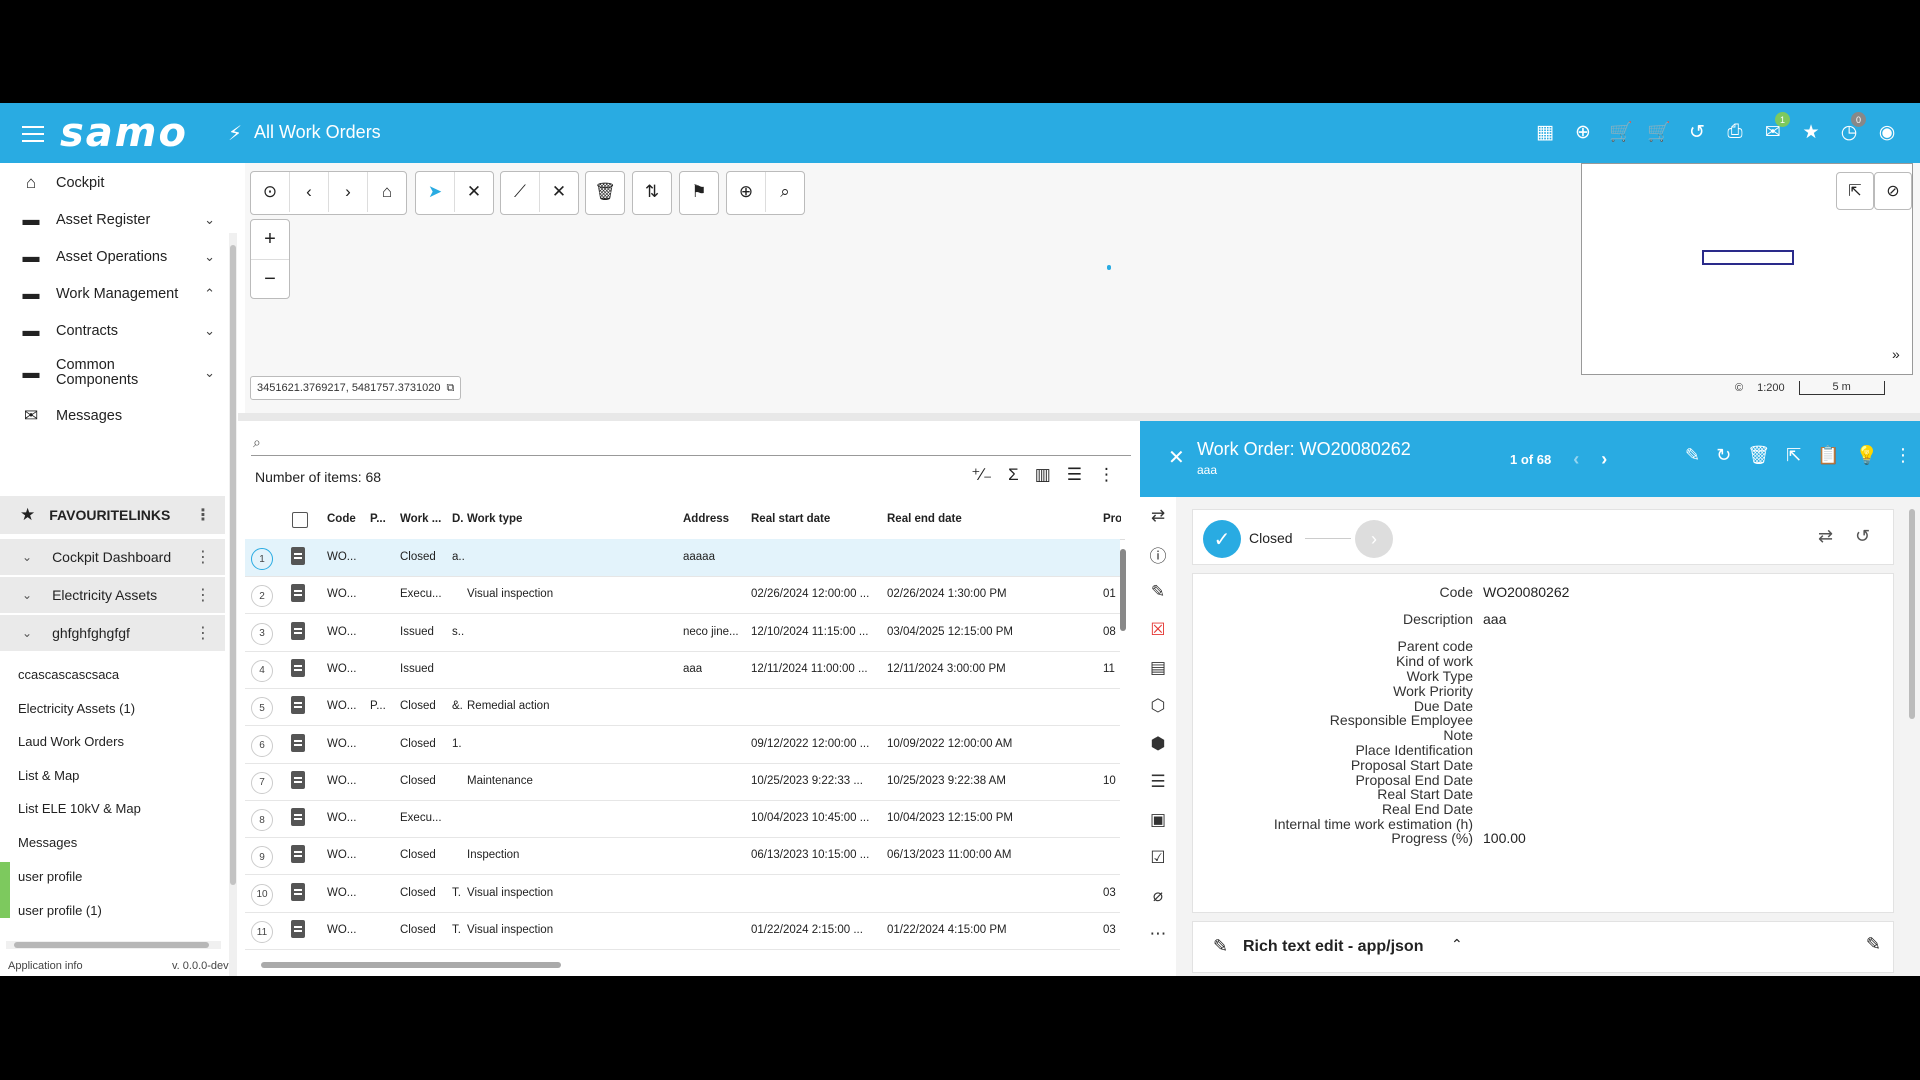  I want to click on flag-icon: ⚑, so click(699, 192).